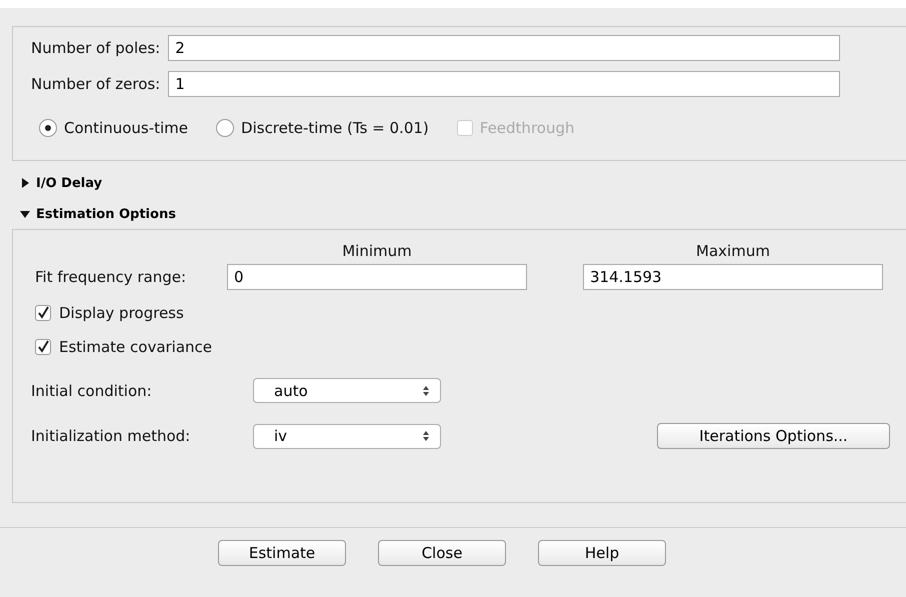 The width and height of the screenshot is (906, 597). I want to click on dropdown: auto, so click(347, 390).